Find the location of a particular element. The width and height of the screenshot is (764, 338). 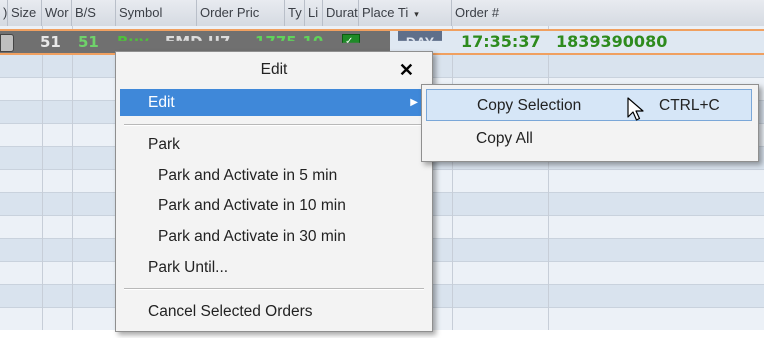

column-label: B/S is located at coordinates (85, 12).